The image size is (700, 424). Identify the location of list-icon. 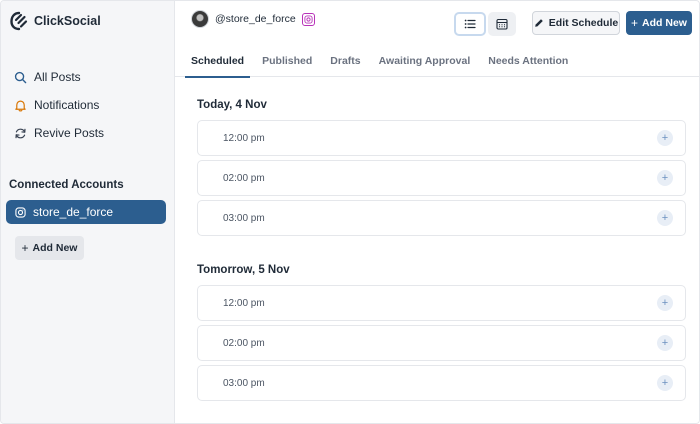
(470, 24).